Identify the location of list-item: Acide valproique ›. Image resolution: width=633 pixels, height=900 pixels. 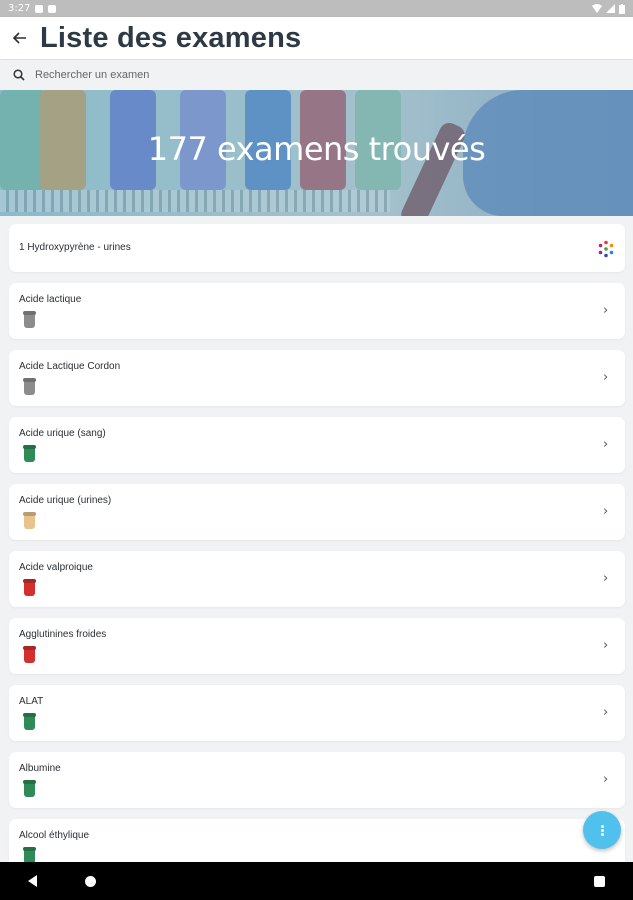
(317, 579).